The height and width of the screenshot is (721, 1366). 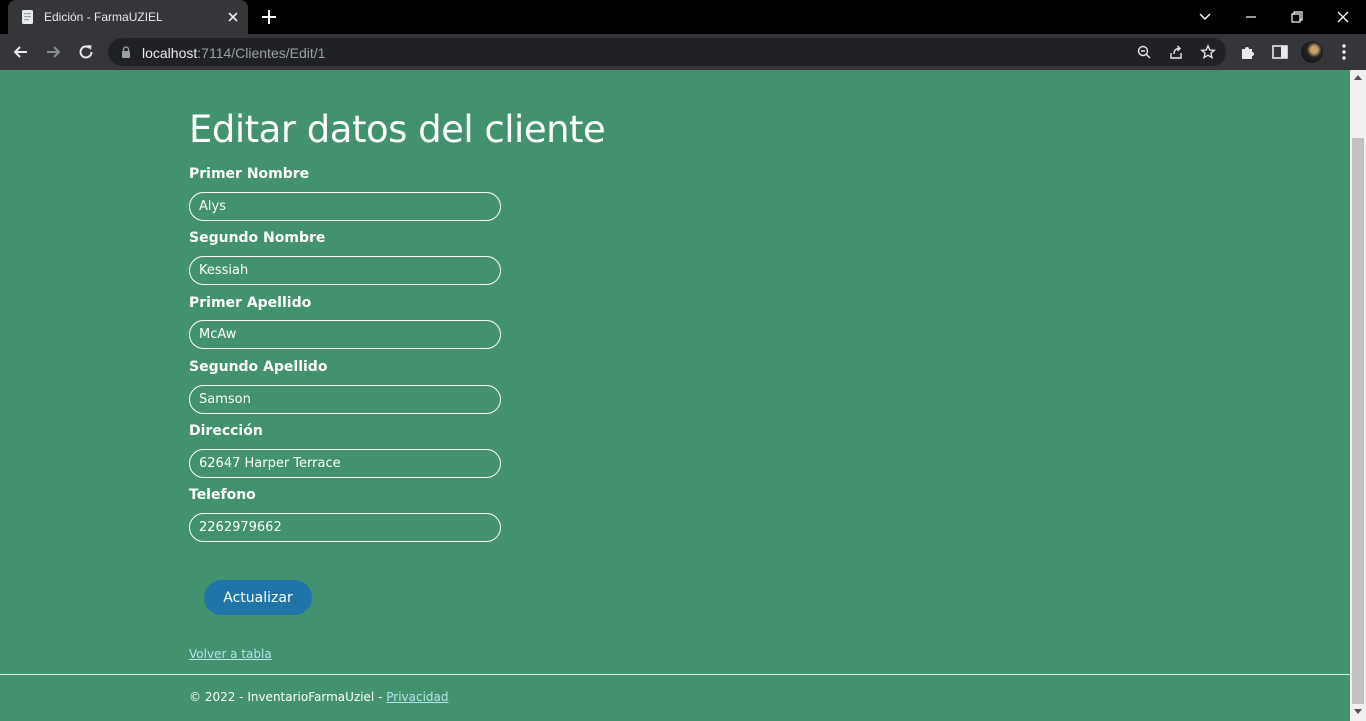 I want to click on url-text: localhost:7114/Clientes/Edit/1, so click(x=233, y=53).